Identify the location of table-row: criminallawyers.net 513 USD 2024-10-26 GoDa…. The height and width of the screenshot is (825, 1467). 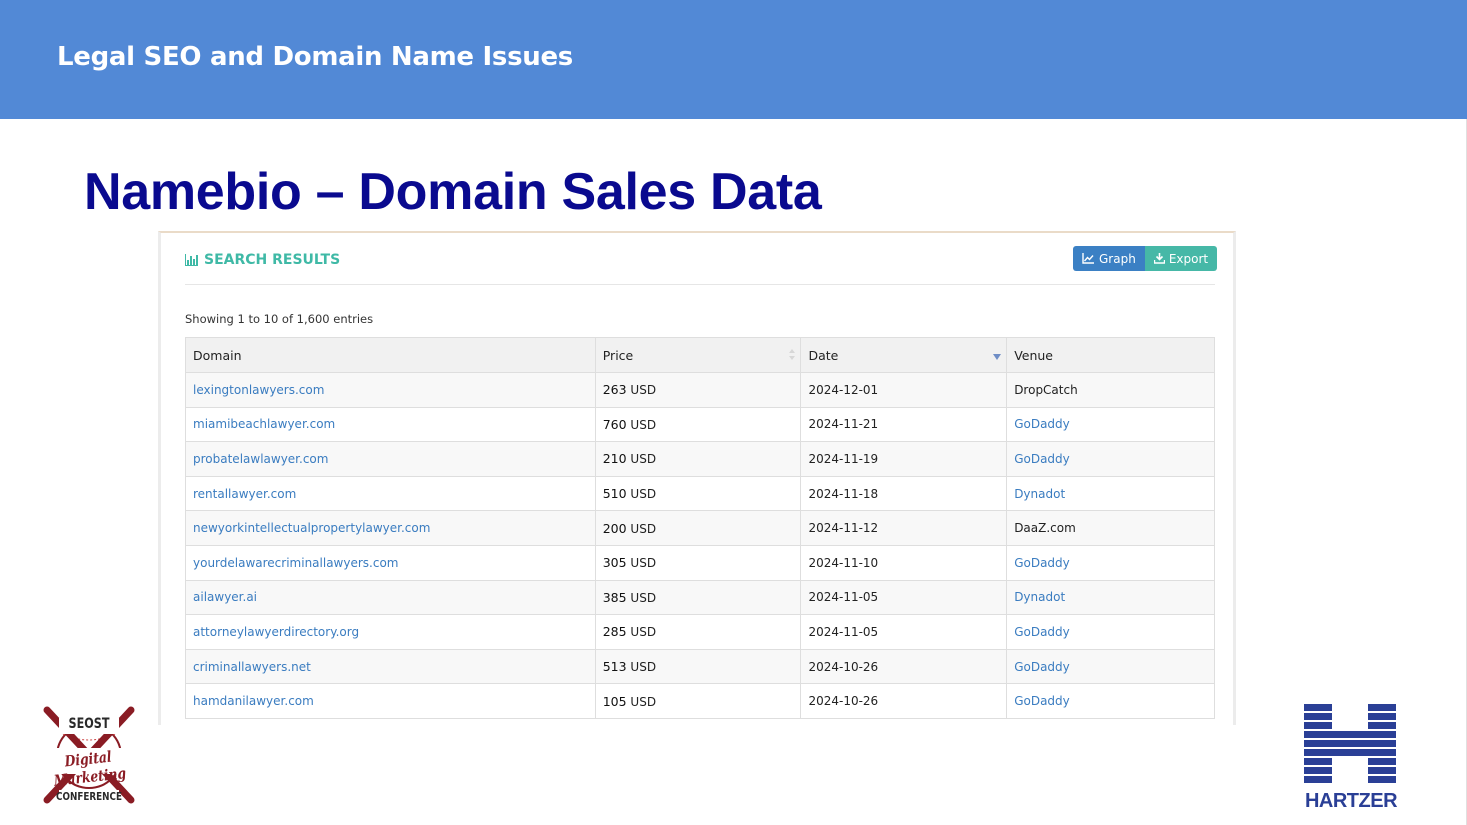
(700, 666).